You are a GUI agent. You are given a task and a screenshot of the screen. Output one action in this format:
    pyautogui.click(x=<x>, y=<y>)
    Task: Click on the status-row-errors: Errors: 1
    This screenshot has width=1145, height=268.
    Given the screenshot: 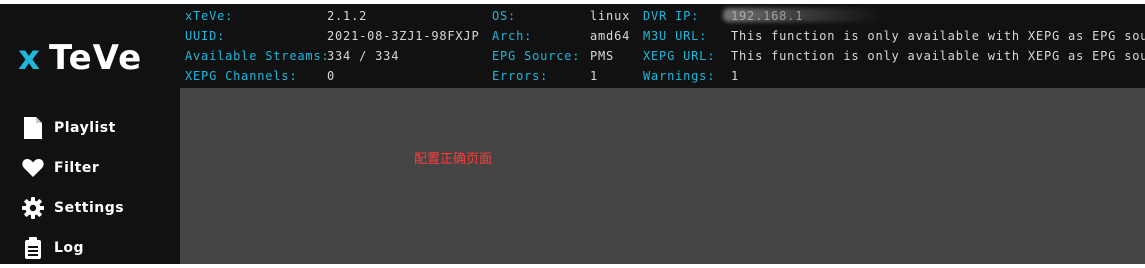 What is the action you would take?
    pyautogui.click(x=567, y=76)
    